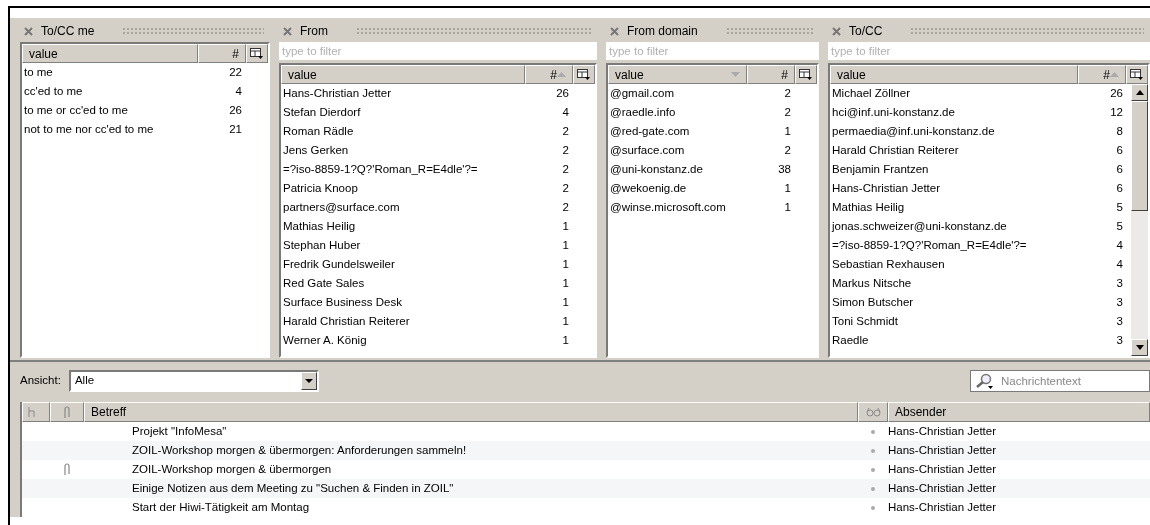  I want to click on status-dot-icon, so click(873, 507).